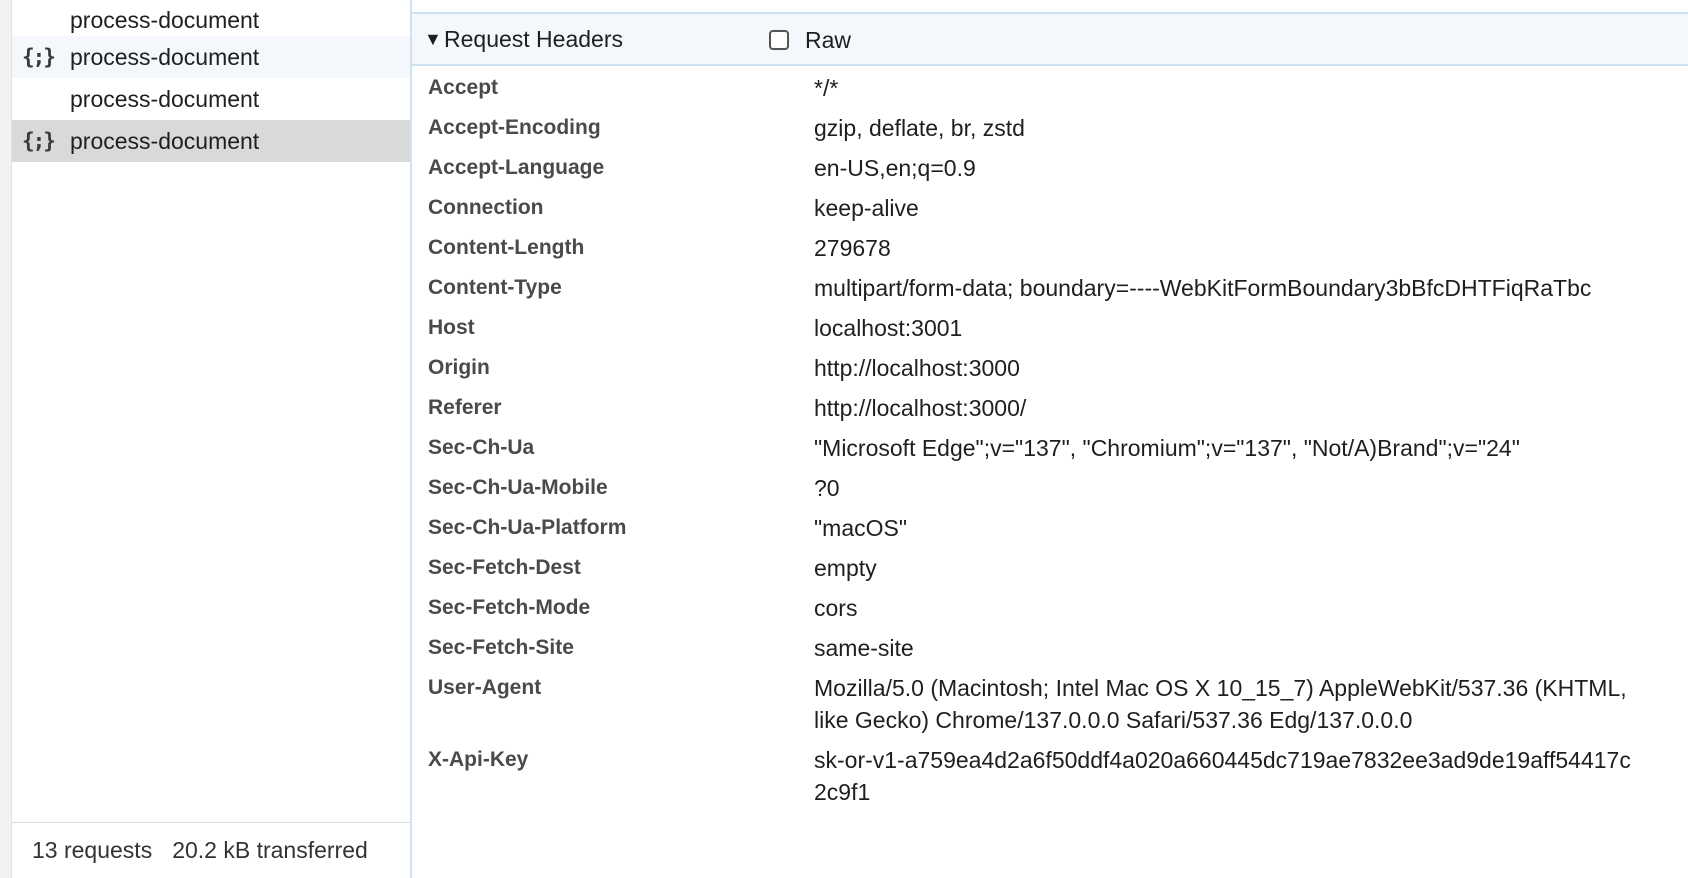 This screenshot has width=1688, height=878. I want to click on header-row: Sec-Fetch-Dest empty, so click(1050, 568).